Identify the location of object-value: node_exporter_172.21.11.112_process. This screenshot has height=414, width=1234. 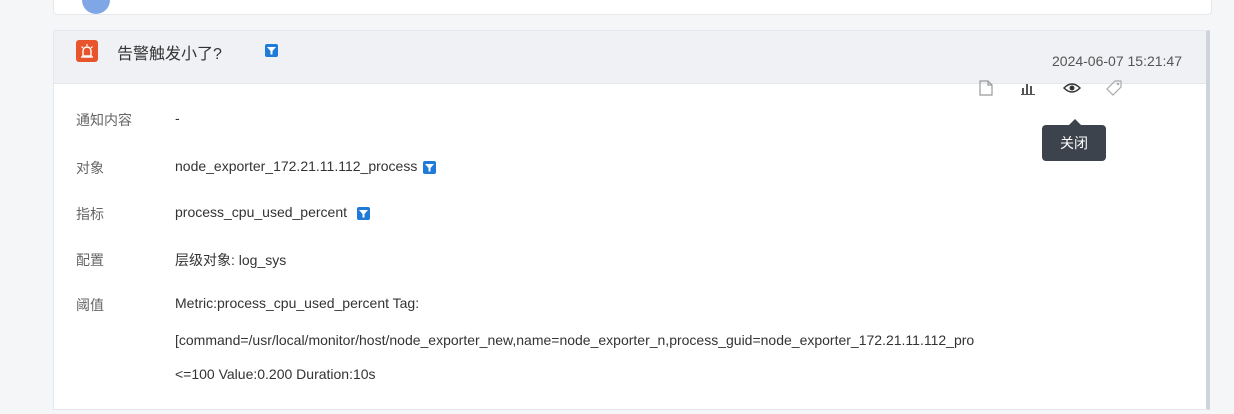
(306, 166).